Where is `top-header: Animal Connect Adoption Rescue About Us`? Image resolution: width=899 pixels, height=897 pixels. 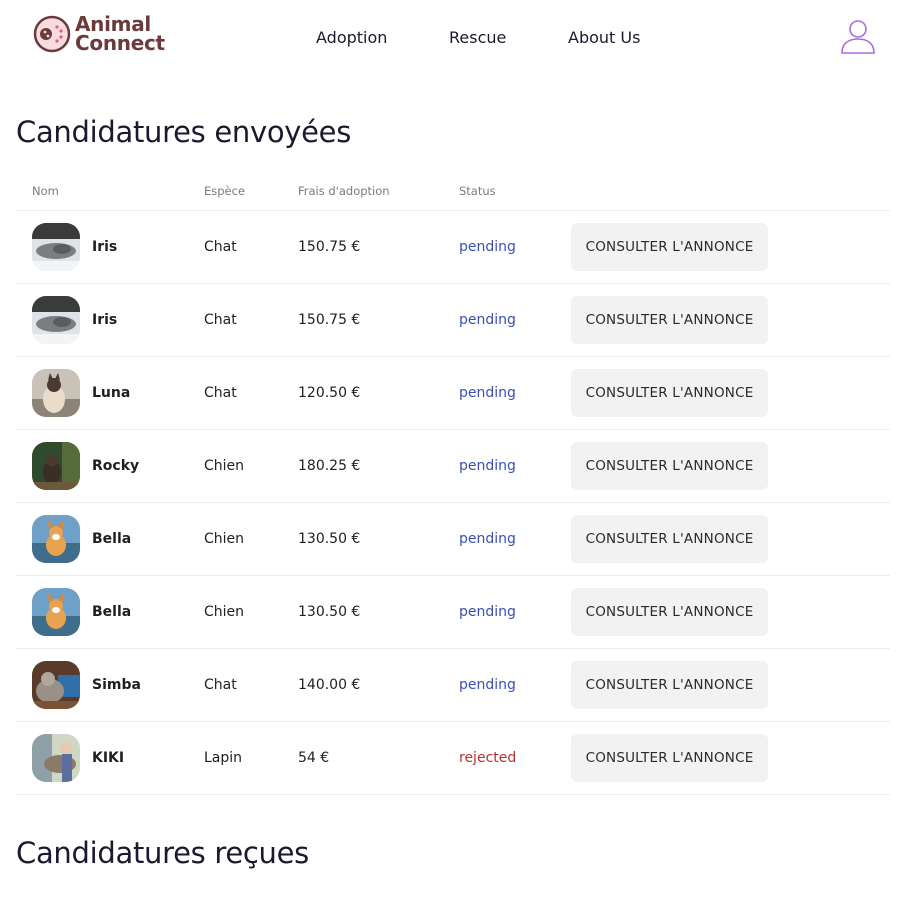 top-header: Animal Connect Adoption Rescue About Us is located at coordinates (449, 39).